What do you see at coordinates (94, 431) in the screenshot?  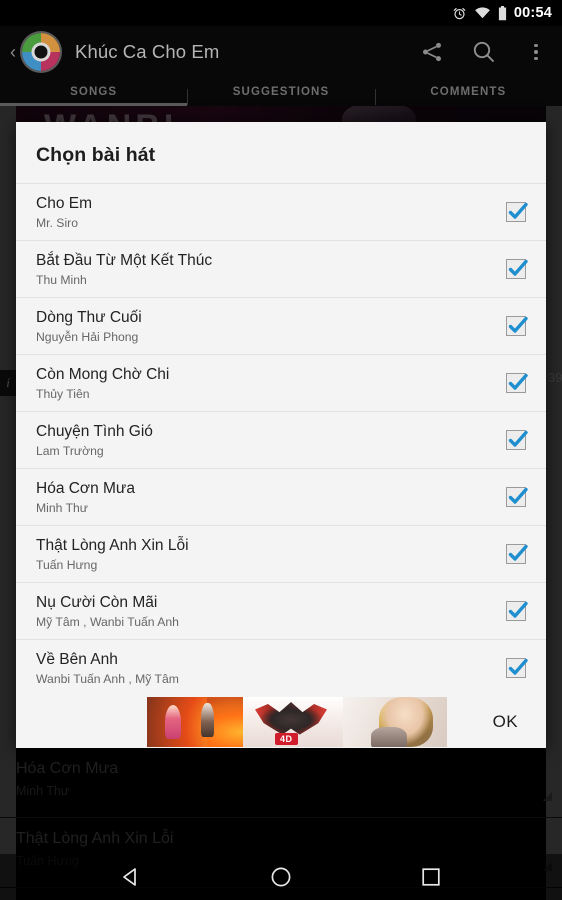 I see `song-title: Chuyện Tình Gió` at bounding box center [94, 431].